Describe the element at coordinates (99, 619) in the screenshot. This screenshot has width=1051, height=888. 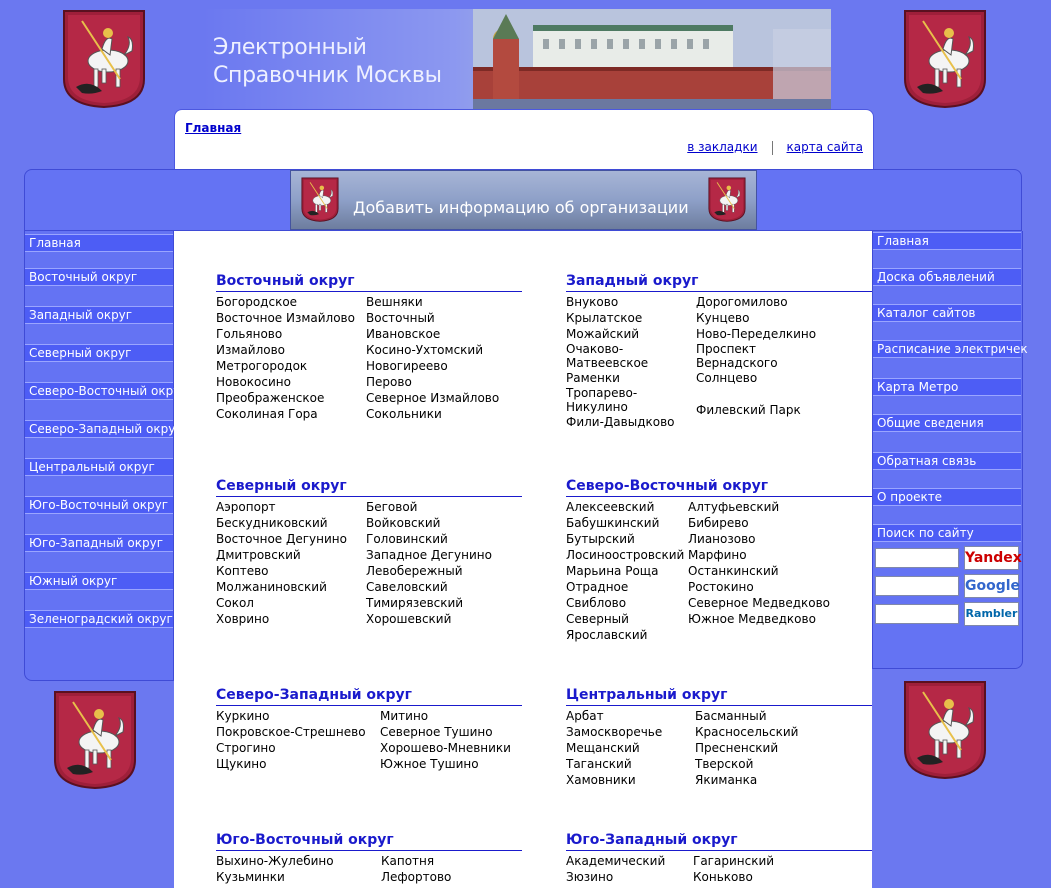
I see `left-nav-item: Зеленоградский округ` at that location.